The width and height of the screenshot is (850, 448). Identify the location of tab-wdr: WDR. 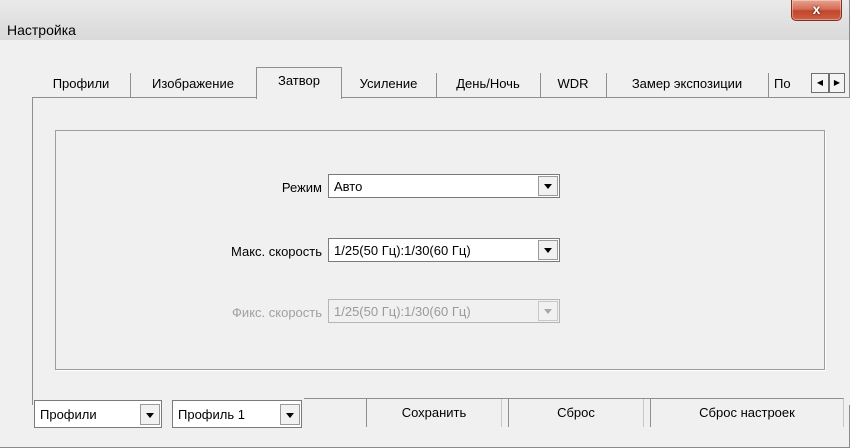
(573, 85).